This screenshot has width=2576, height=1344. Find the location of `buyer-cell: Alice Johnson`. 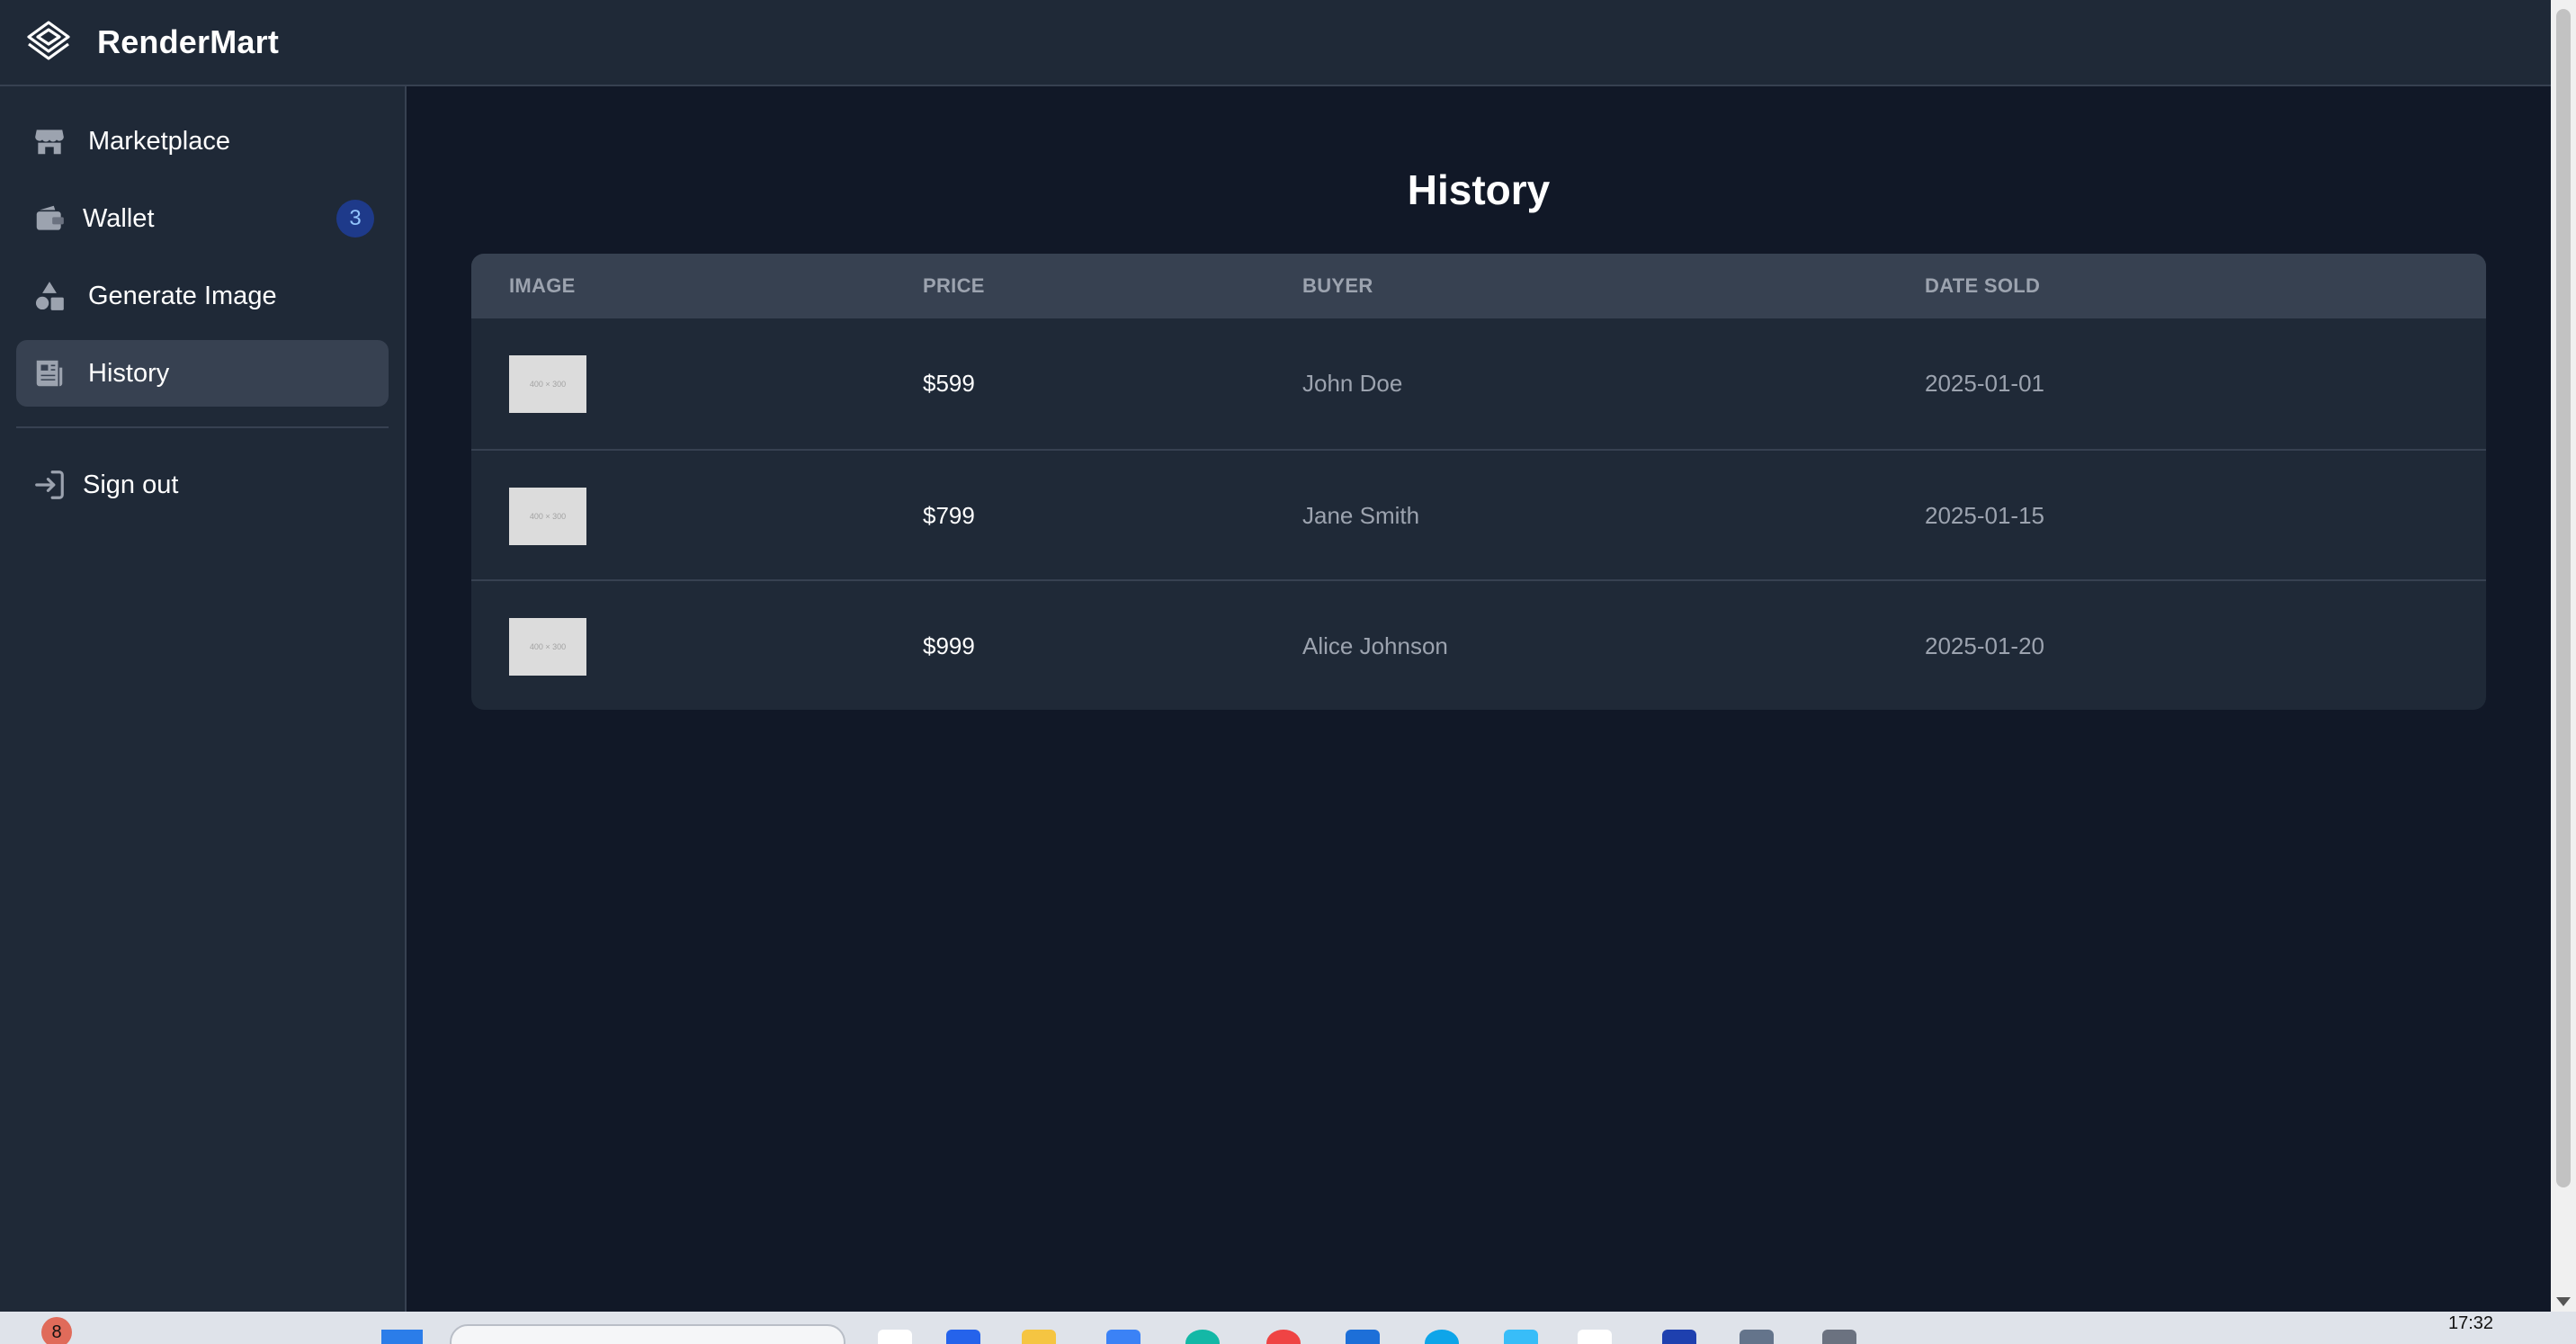

buyer-cell: Alice Johnson is located at coordinates (1375, 645).